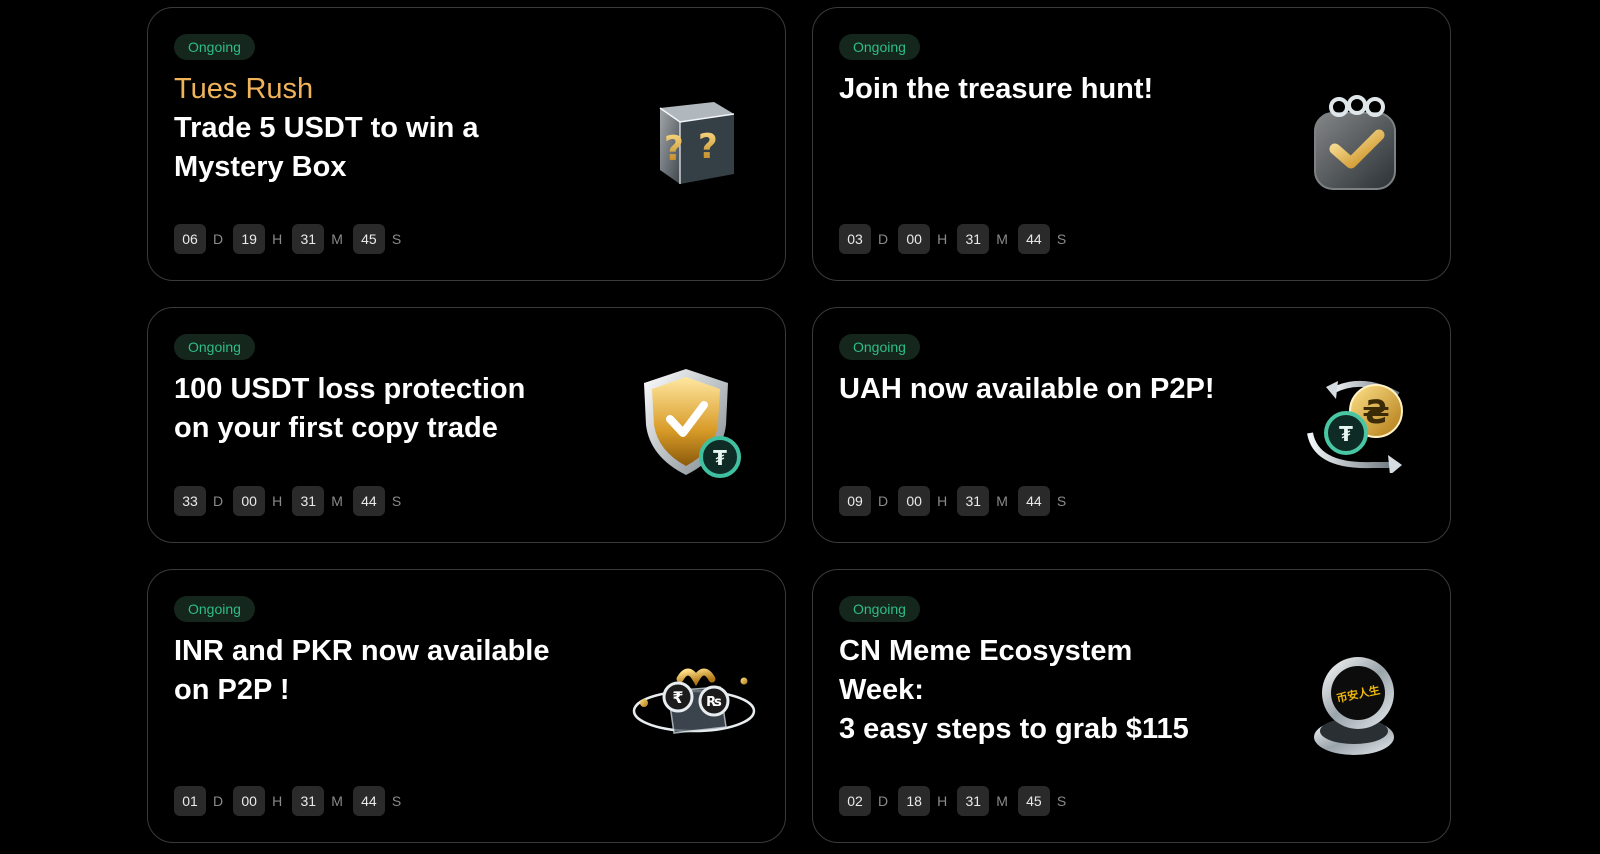 The height and width of the screenshot is (854, 1600). I want to click on meme-coin-icon: 币安人生, so click(1354, 706).